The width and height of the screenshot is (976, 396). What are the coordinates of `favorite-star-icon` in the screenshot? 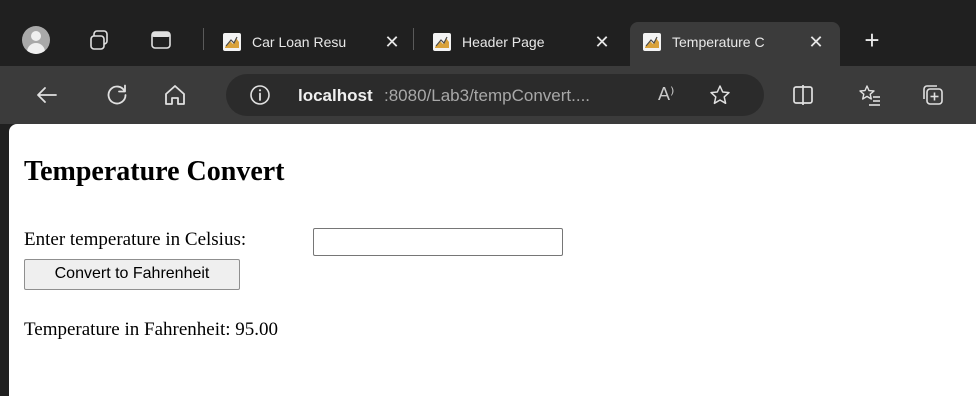 It's located at (720, 95).